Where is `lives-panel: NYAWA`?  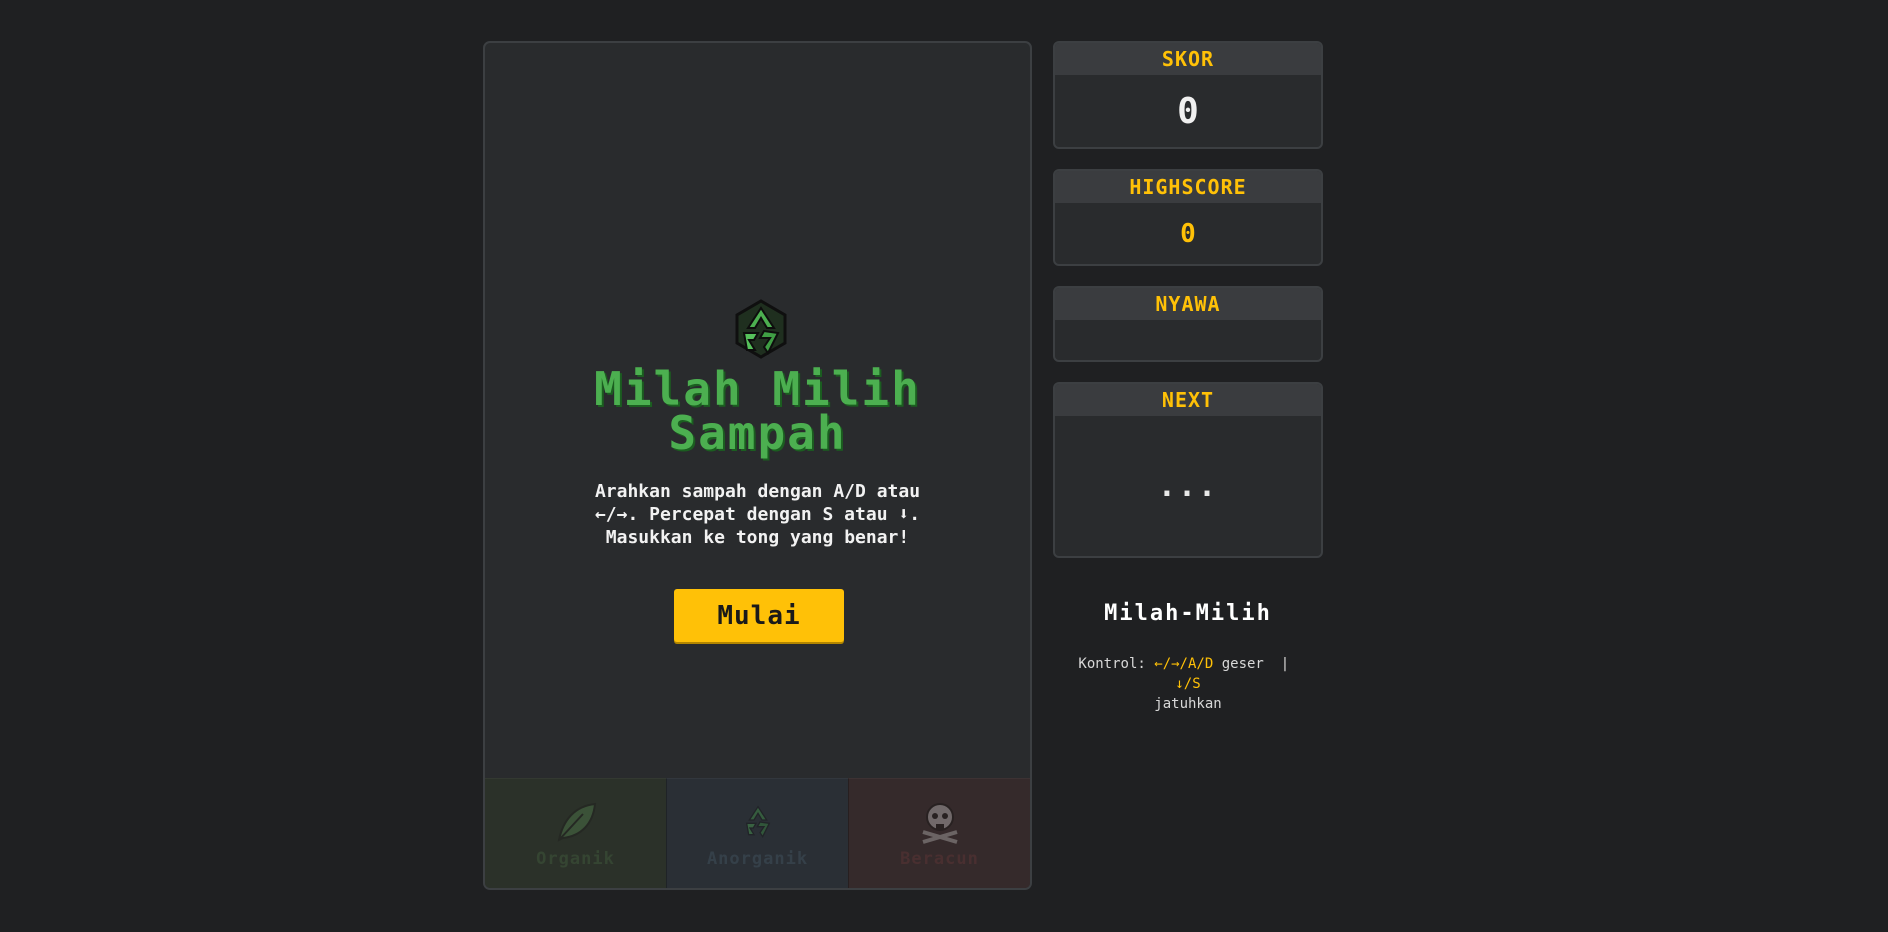
lives-panel: NYAWA is located at coordinates (1188, 324).